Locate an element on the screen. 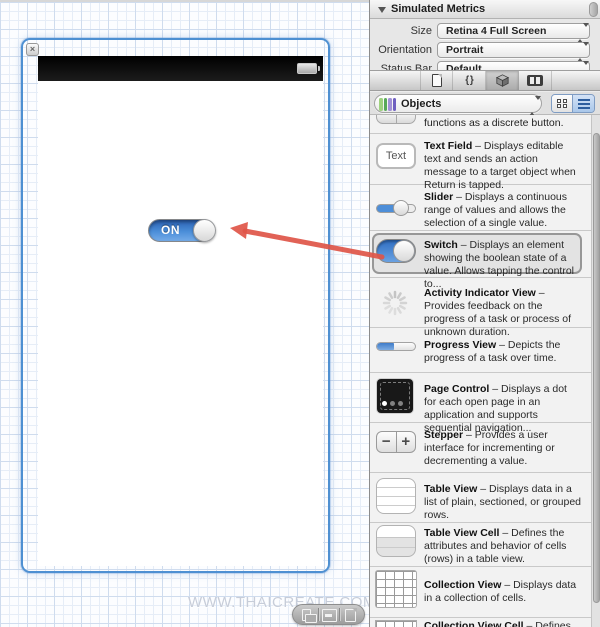 The image size is (600, 627). media-library-button is located at coordinates (535, 80).